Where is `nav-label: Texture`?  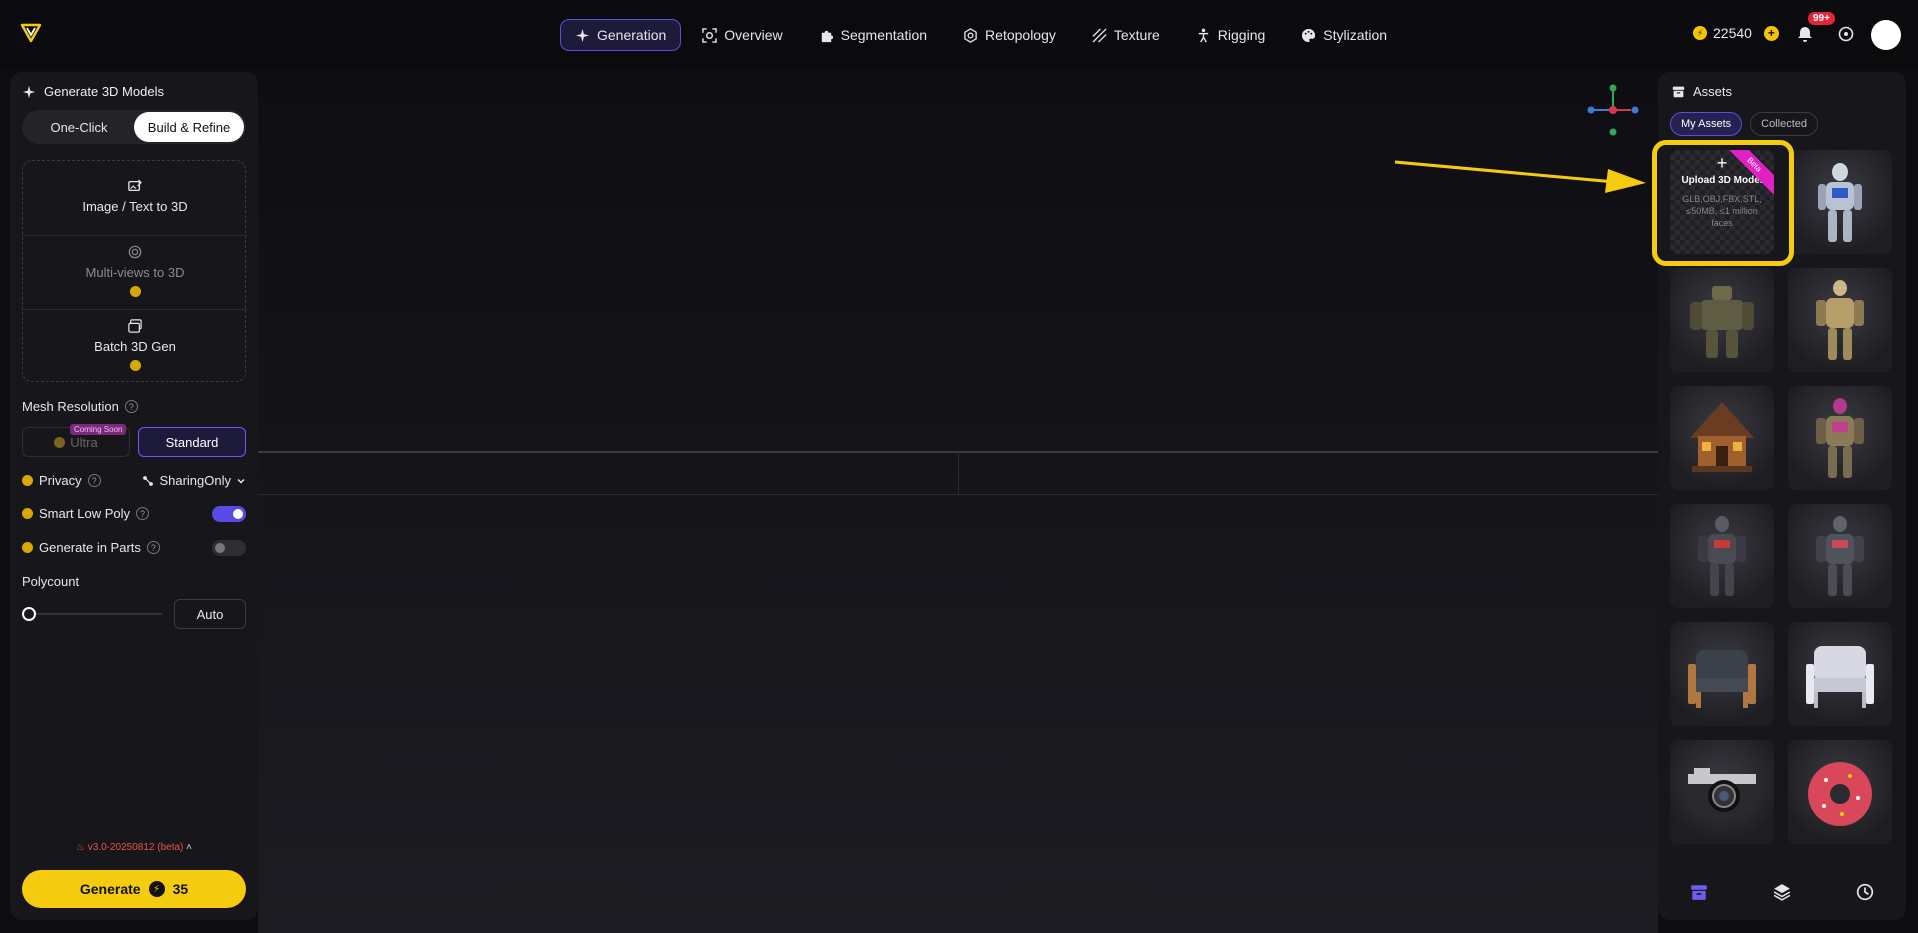
nav-label: Texture is located at coordinates (1136, 35).